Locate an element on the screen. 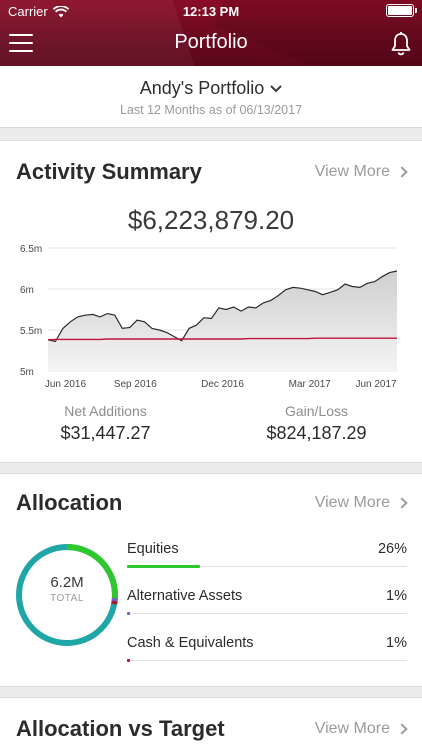  allocation-percent: 26% is located at coordinates (392, 549).